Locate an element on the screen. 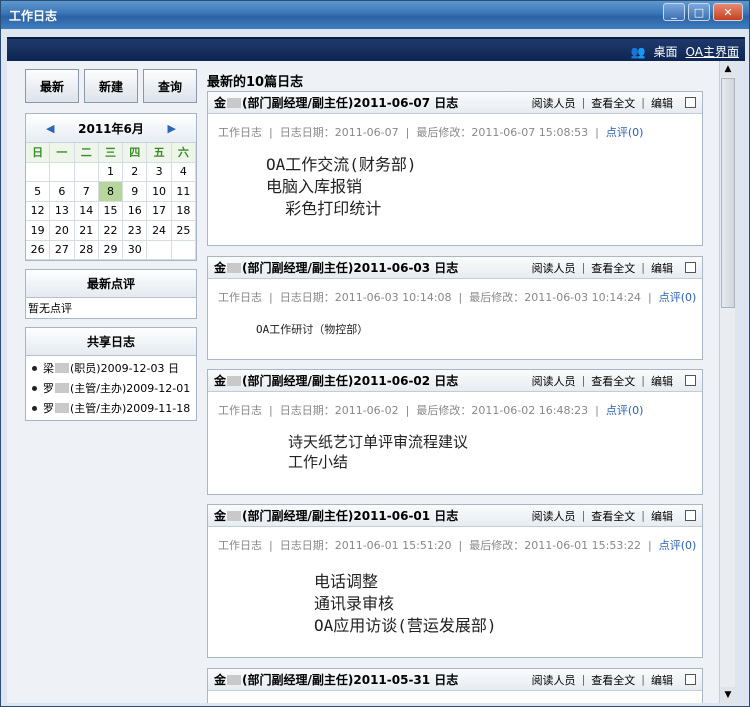  shared-author: 罗 is located at coordinates (48, 408).